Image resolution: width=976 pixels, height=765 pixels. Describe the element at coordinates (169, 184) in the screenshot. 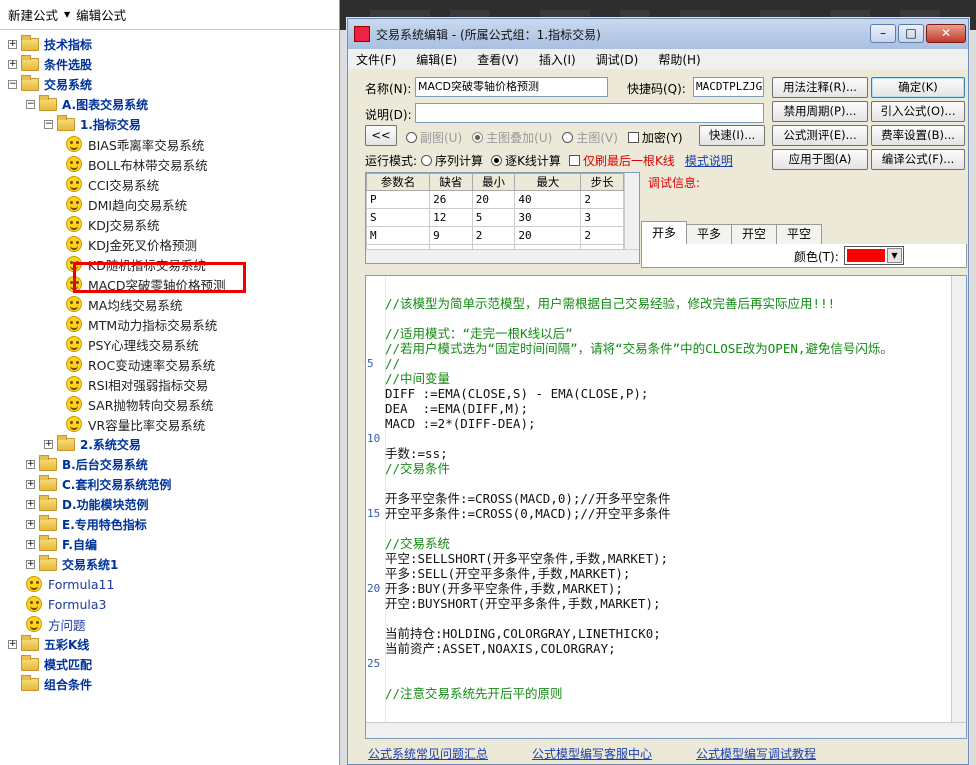

I see `tree-item: CCI交易系统` at that location.